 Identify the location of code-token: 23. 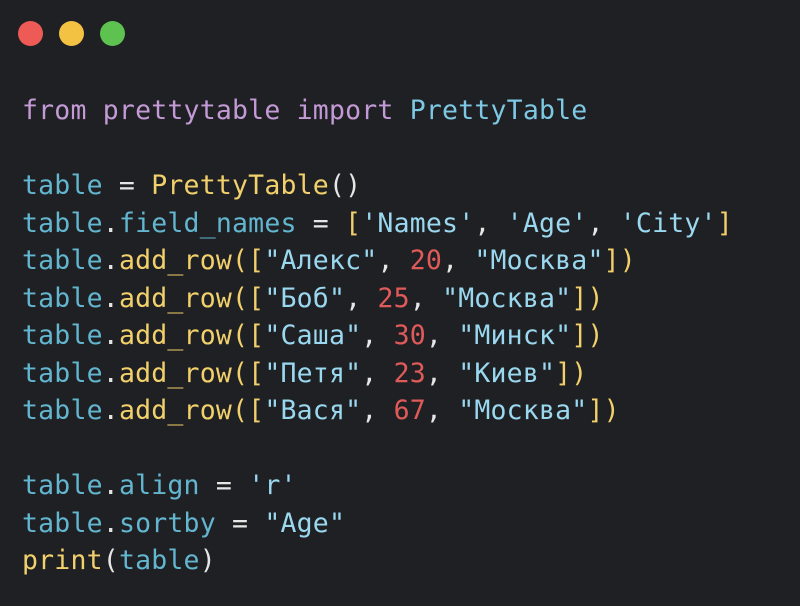
(409, 373).